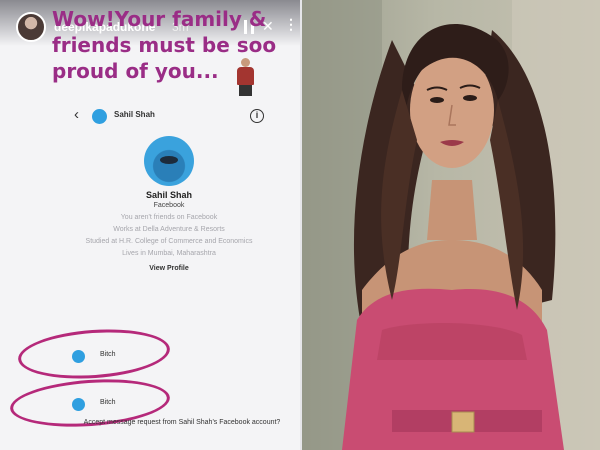  I want to click on view-profile-link: View Profile, so click(169, 268).